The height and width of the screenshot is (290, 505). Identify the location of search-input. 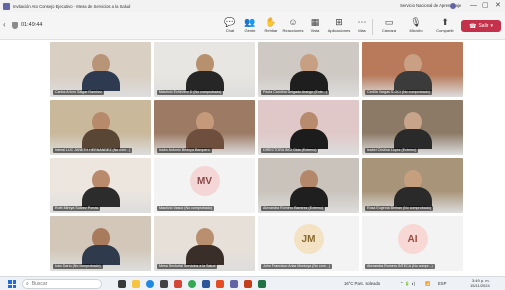
(61, 284).